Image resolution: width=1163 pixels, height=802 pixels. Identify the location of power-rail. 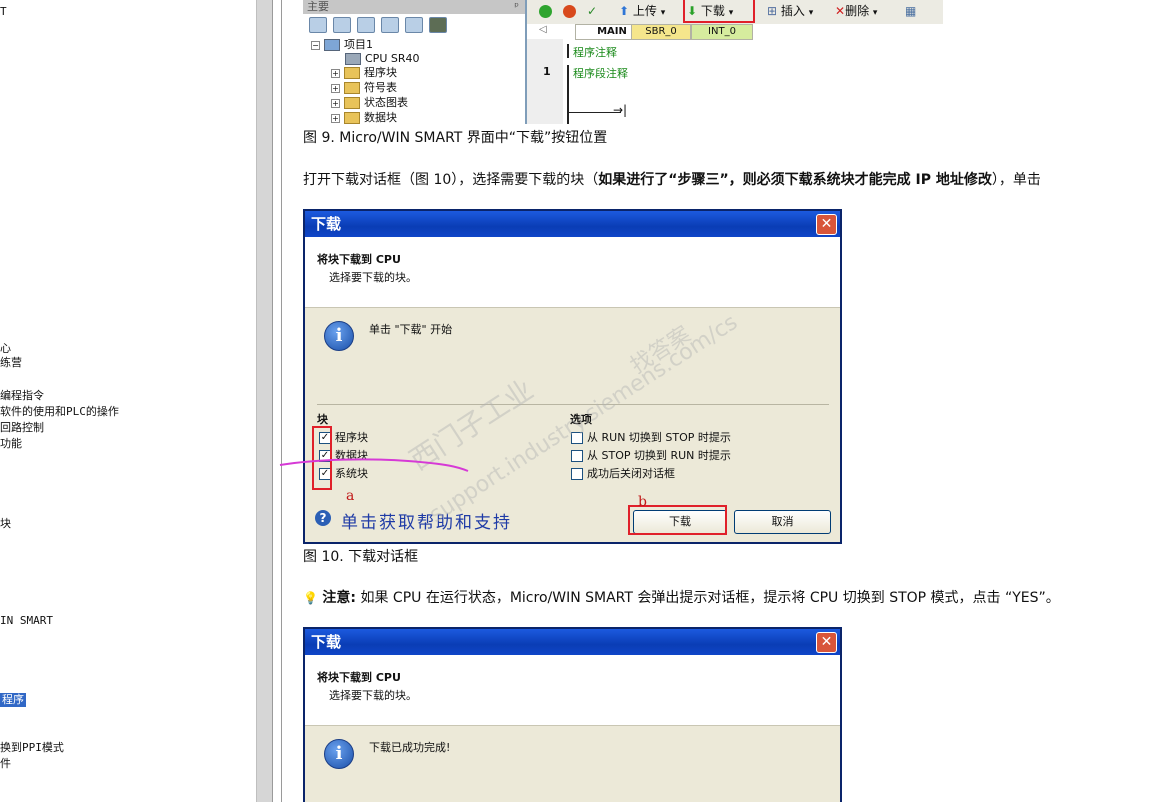
(568, 94).